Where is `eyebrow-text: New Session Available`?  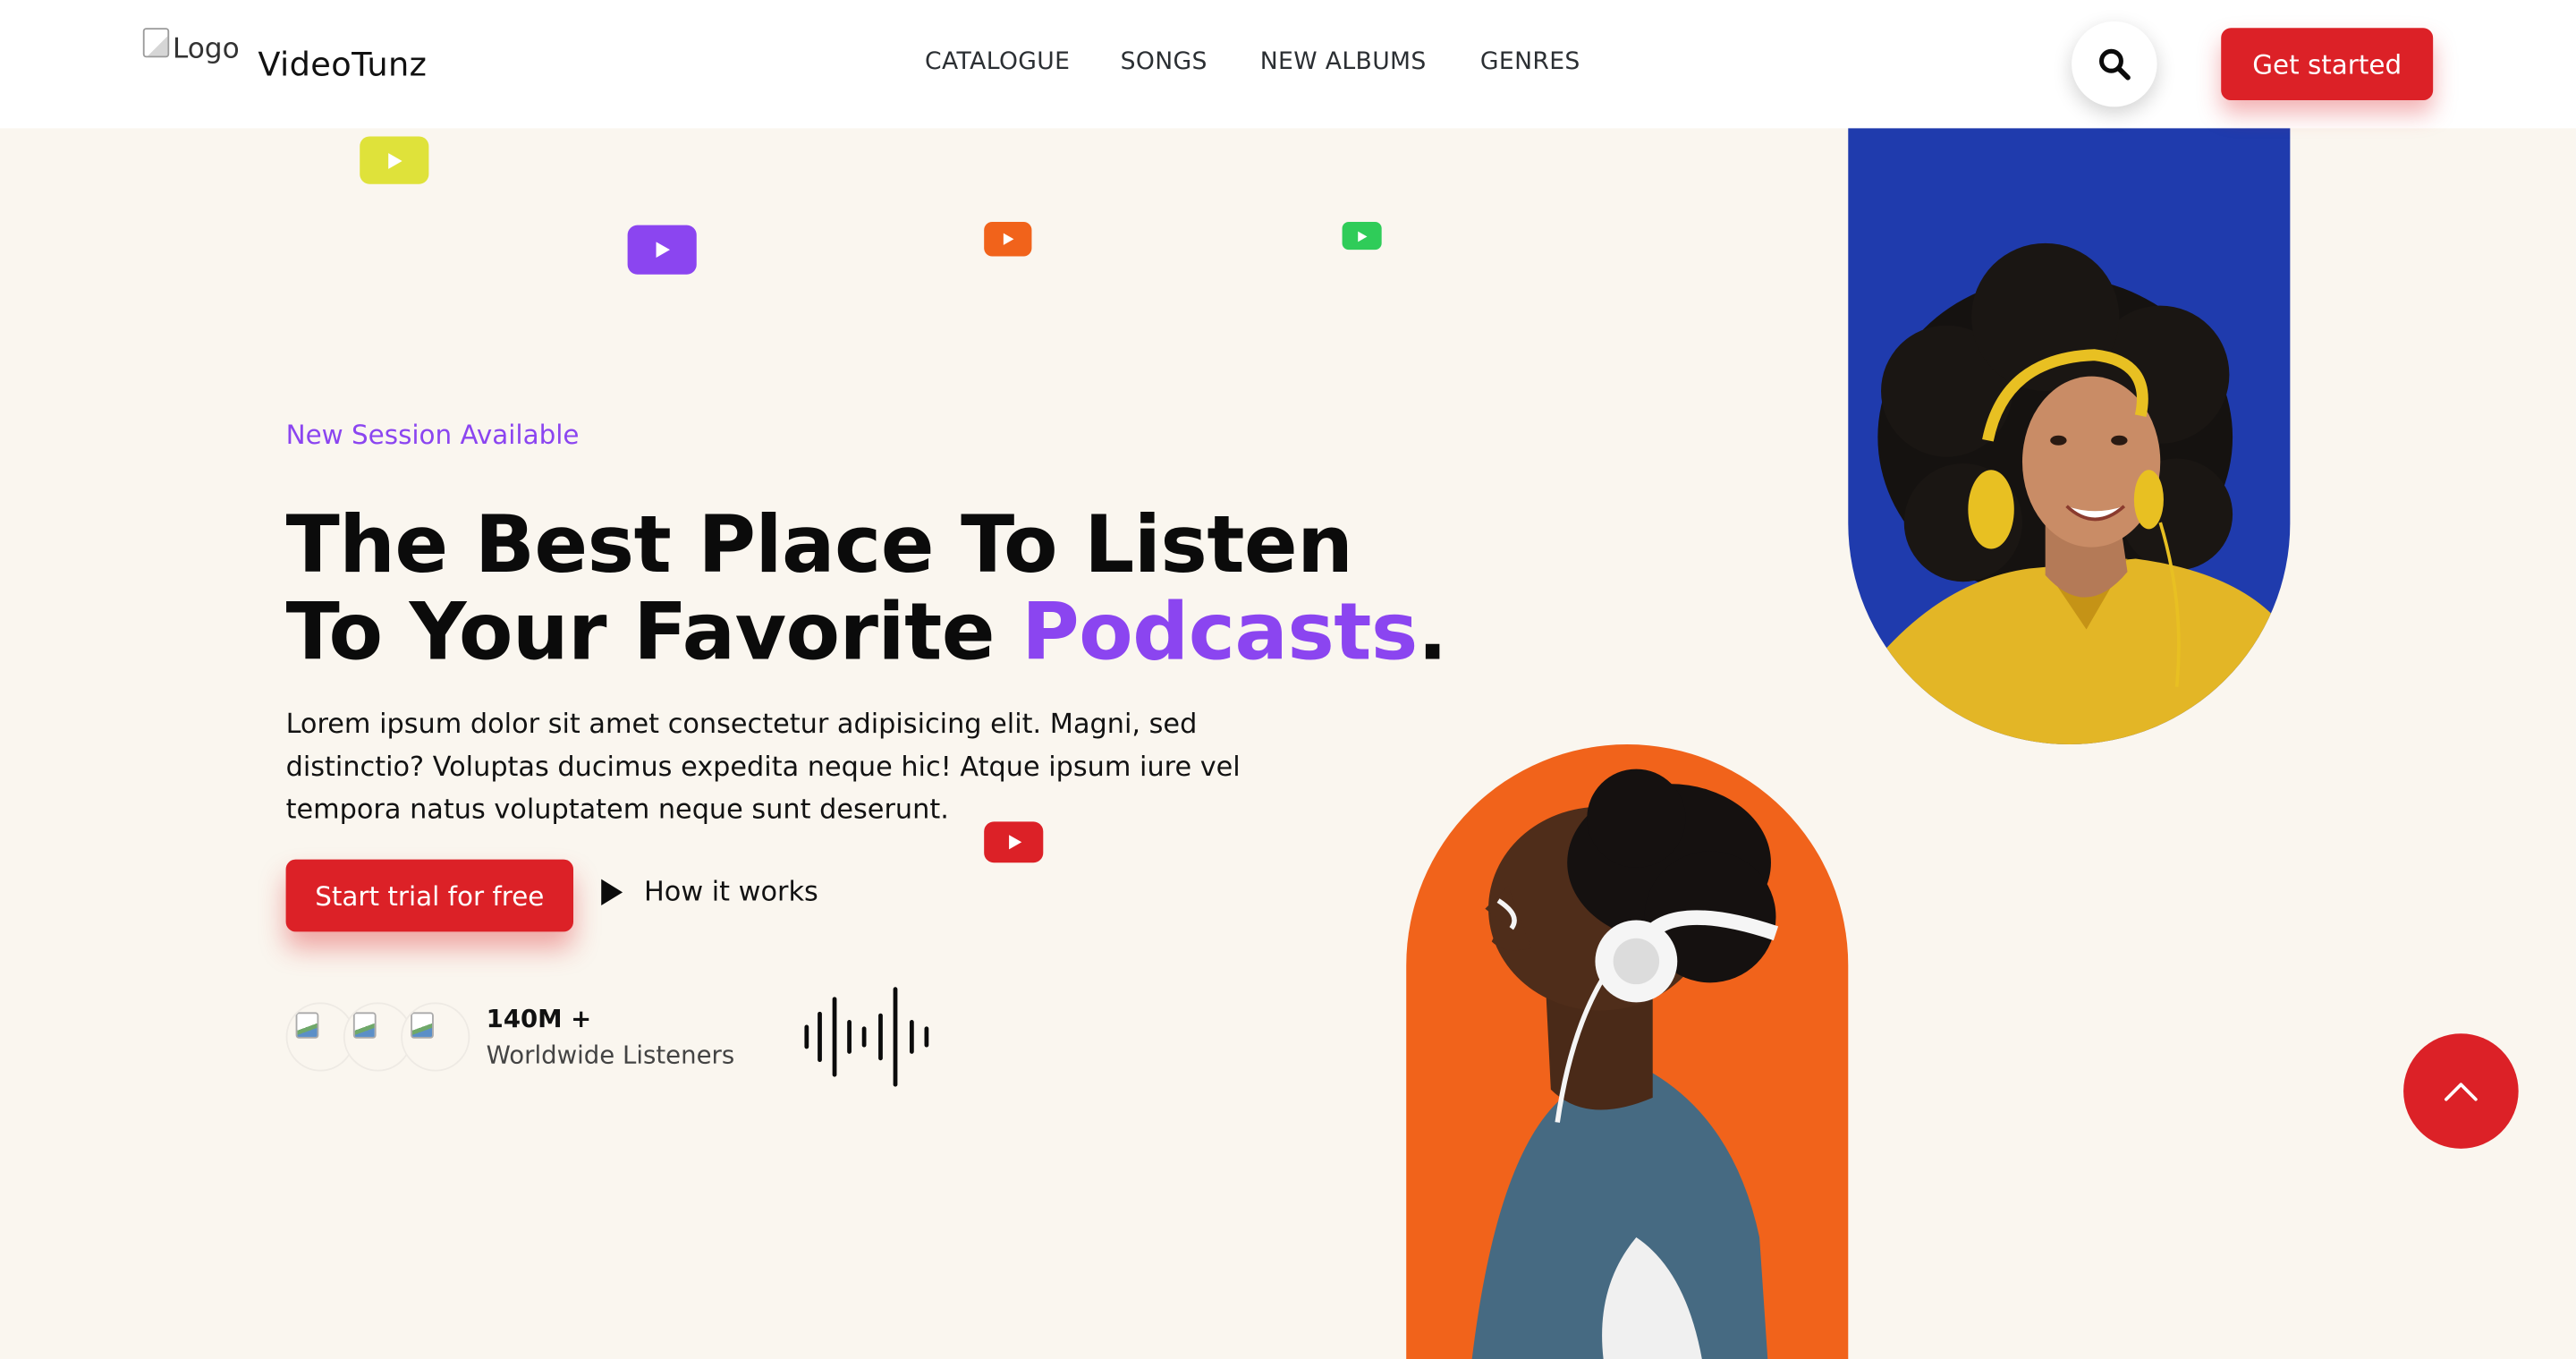
eyebrow-text: New Session Available is located at coordinates (432, 435).